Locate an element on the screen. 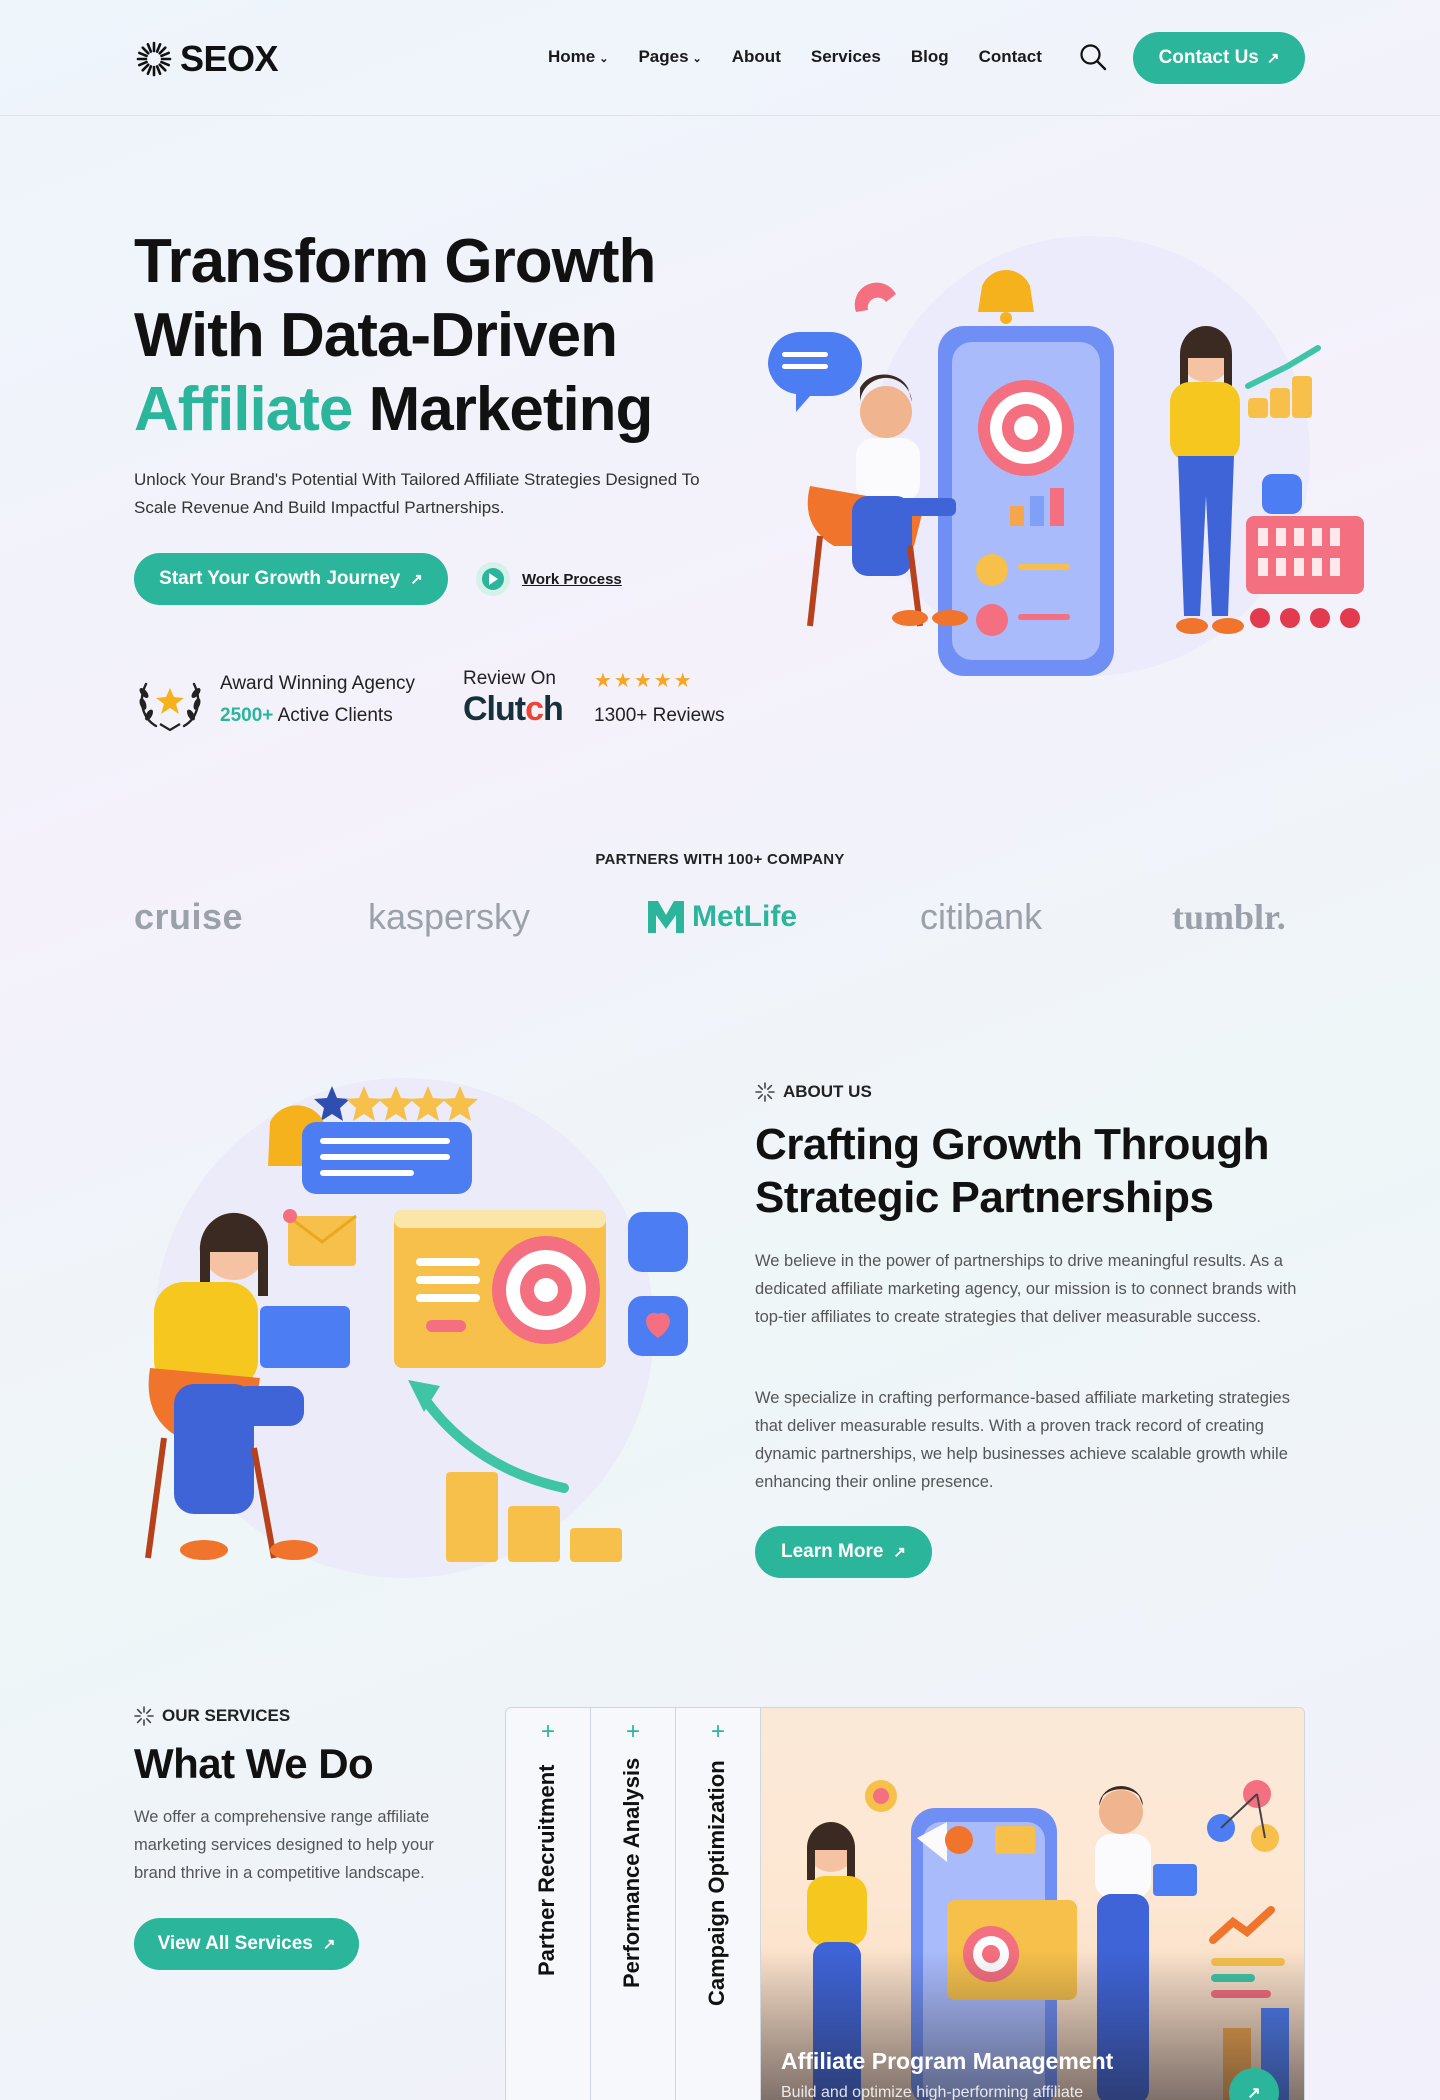 The height and width of the screenshot is (2100, 1440). service-tab-performance-analysis: + Performance Analysis is located at coordinates (633, 1904).